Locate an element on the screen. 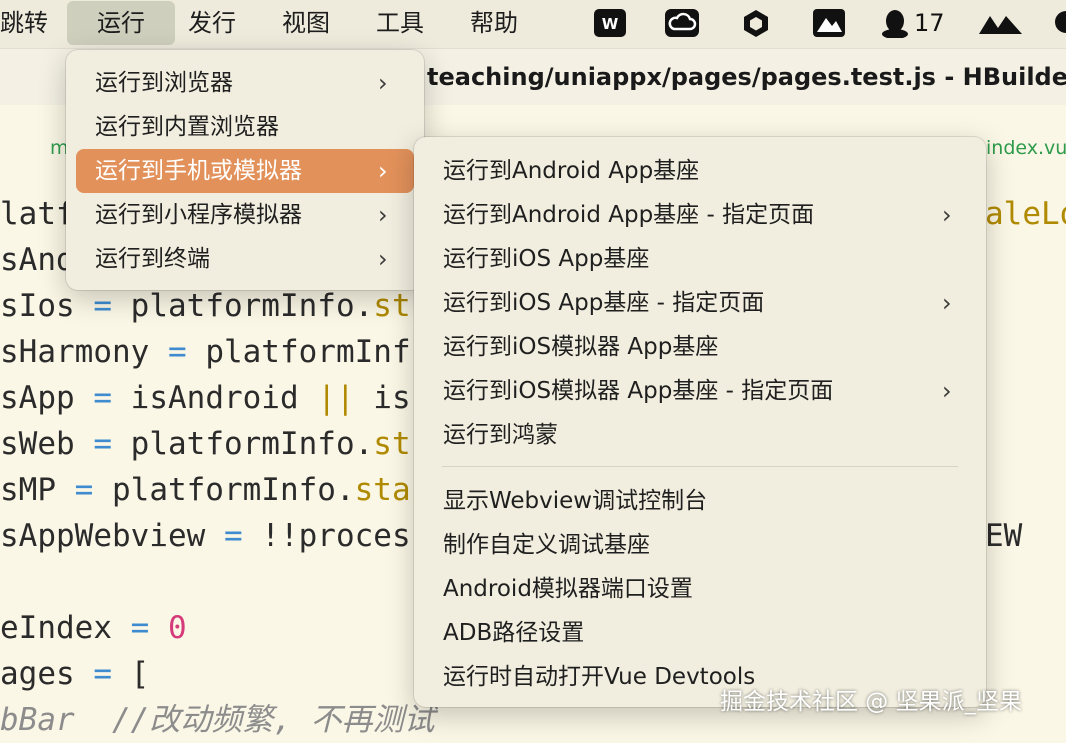 This screenshot has width=1066, height=743. code-token: [ is located at coordinates (131, 674).